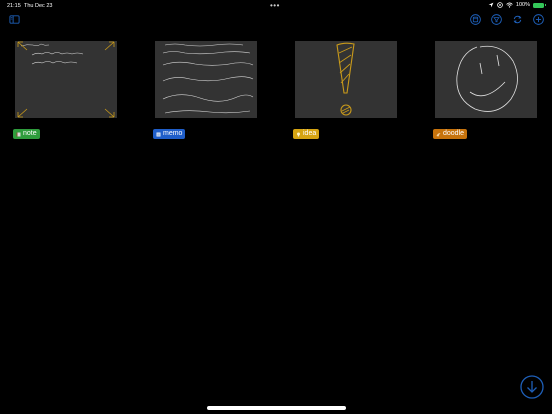 The width and height of the screenshot is (552, 414). What do you see at coordinates (496, 19) in the screenshot?
I see `filter-icon` at bounding box center [496, 19].